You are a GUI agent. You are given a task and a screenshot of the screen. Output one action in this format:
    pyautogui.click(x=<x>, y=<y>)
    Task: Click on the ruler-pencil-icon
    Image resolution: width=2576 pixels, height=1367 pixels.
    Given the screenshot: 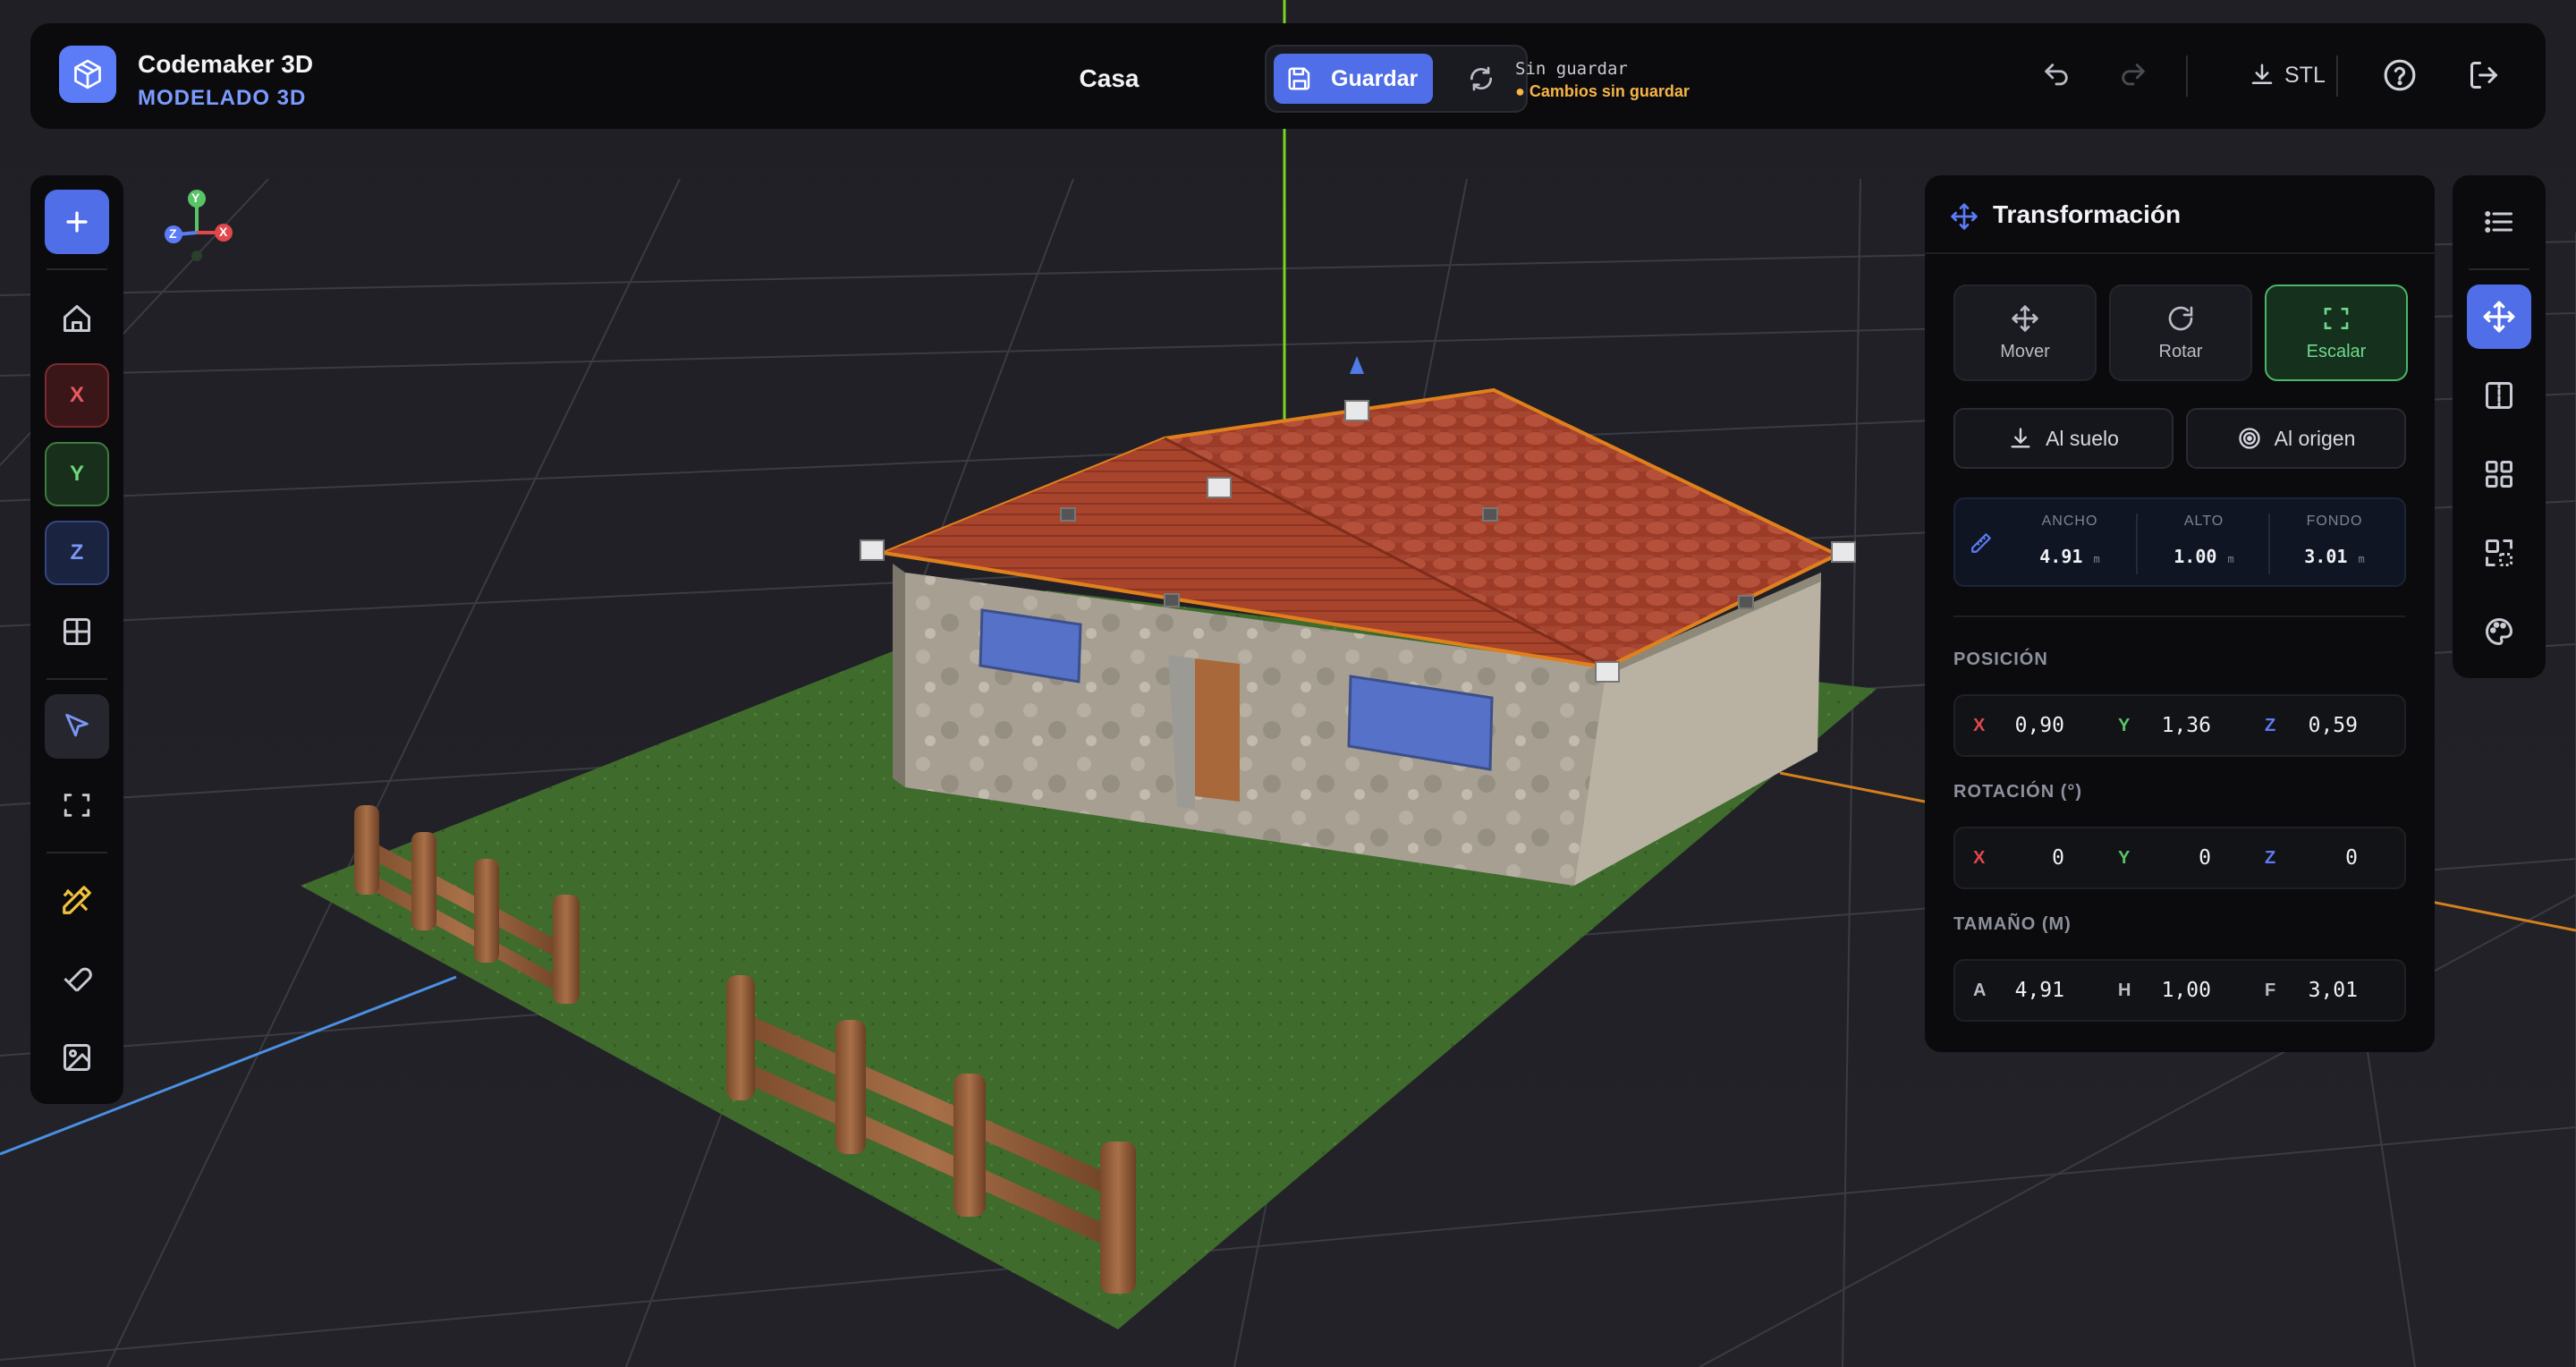 What is the action you would take?
    pyautogui.click(x=77, y=900)
    